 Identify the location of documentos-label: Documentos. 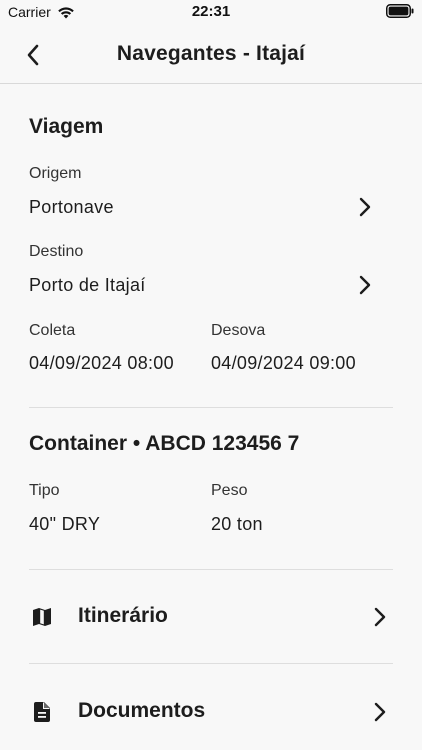
(142, 710).